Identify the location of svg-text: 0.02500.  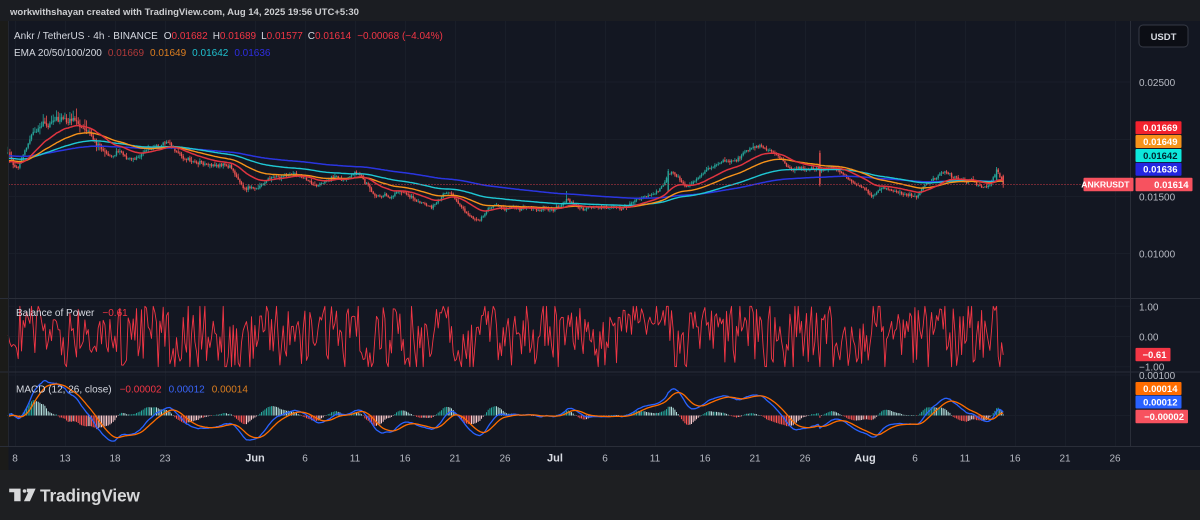
(1157, 83).